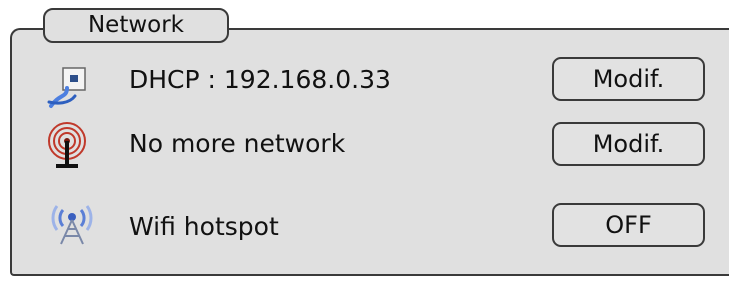 This screenshot has width=729, height=281. I want to click on panel-title: Network, so click(136, 25).